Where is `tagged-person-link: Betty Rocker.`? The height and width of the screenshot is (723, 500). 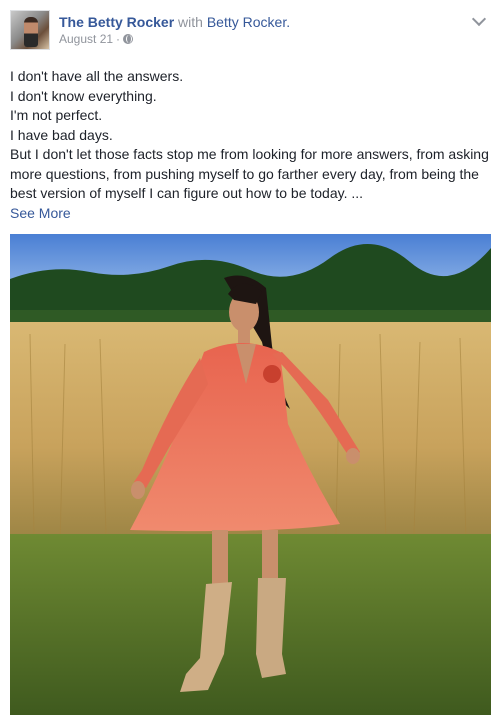
tagged-person-link: Betty Rocker. is located at coordinates (248, 22).